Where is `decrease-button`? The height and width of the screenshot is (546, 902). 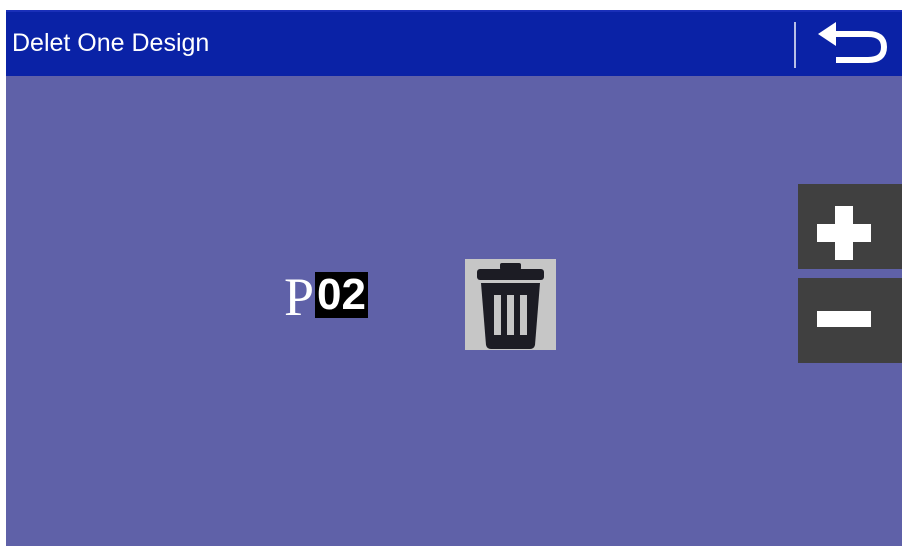 decrease-button is located at coordinates (850, 320).